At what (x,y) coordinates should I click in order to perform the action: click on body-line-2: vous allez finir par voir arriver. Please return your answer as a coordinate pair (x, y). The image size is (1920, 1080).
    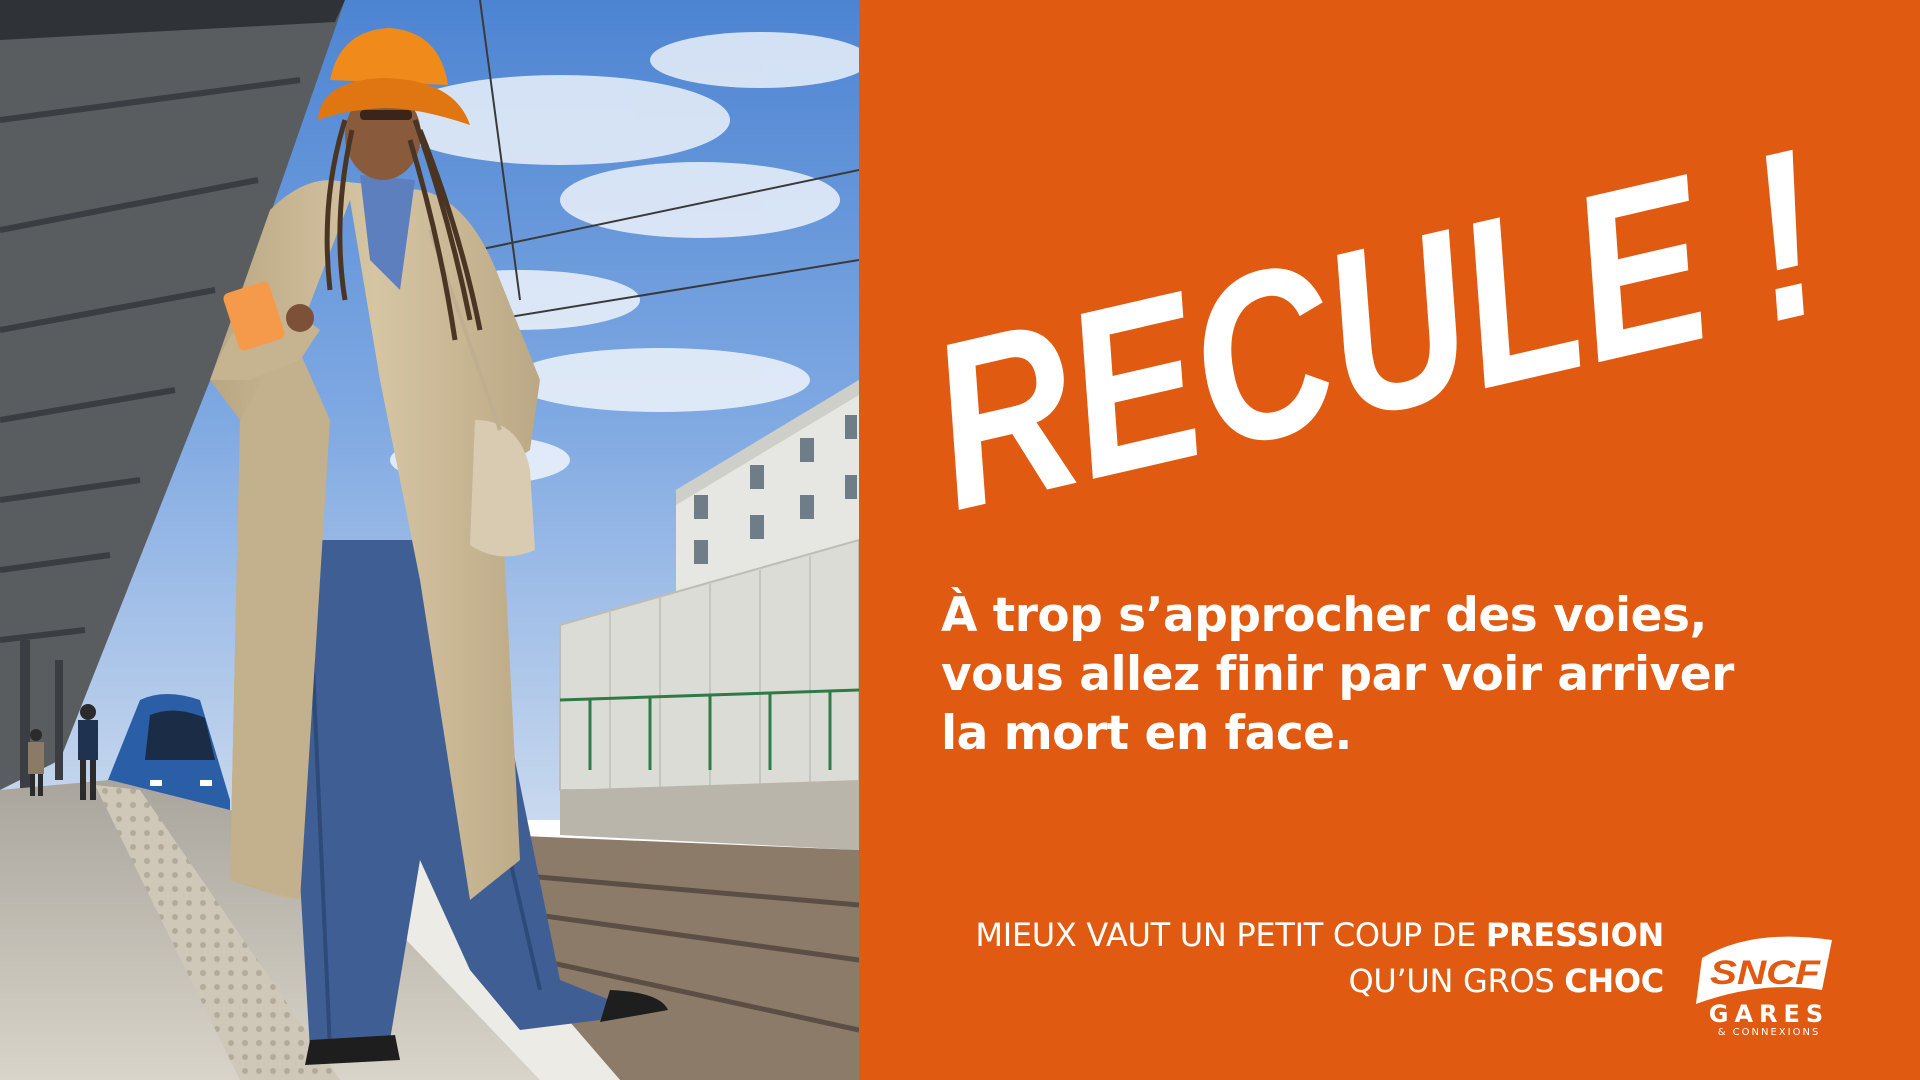
    Looking at the image, I should click on (1337, 674).